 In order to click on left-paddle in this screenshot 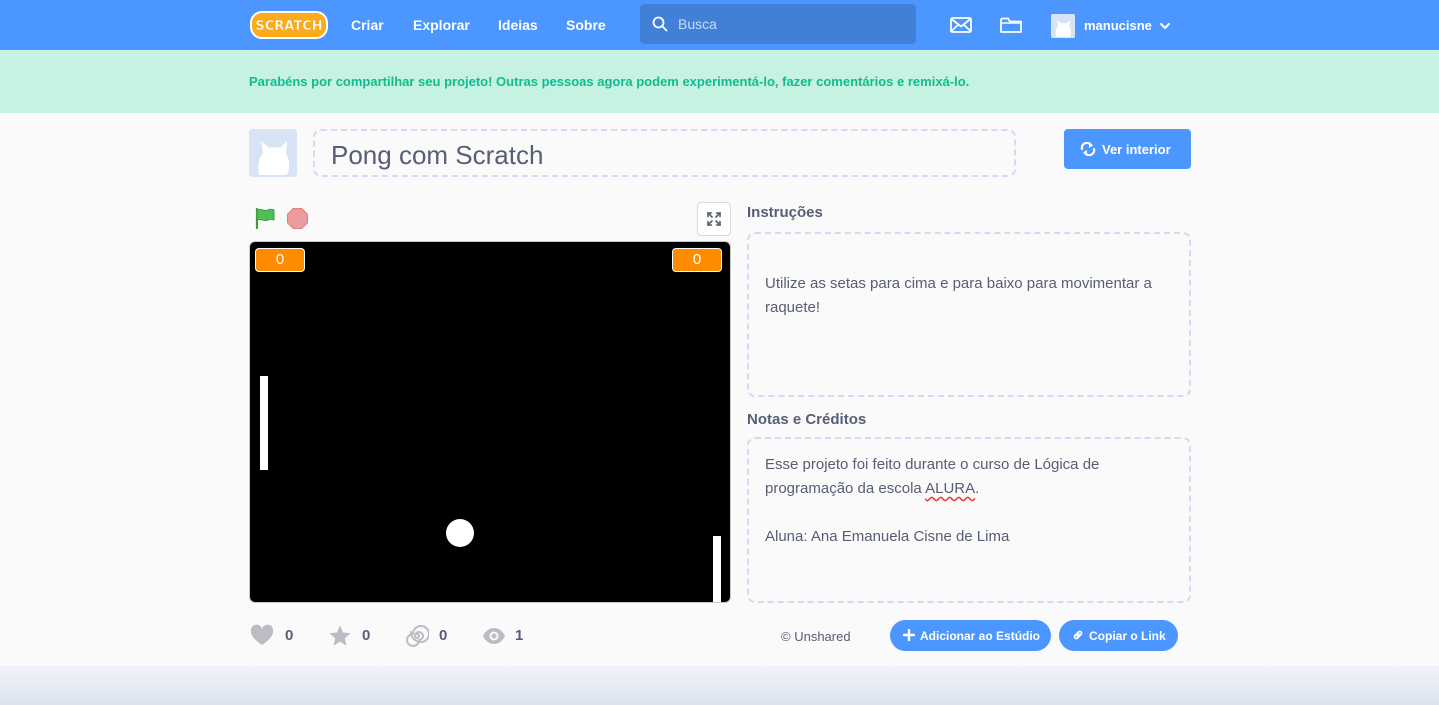, I will do `click(264, 423)`.